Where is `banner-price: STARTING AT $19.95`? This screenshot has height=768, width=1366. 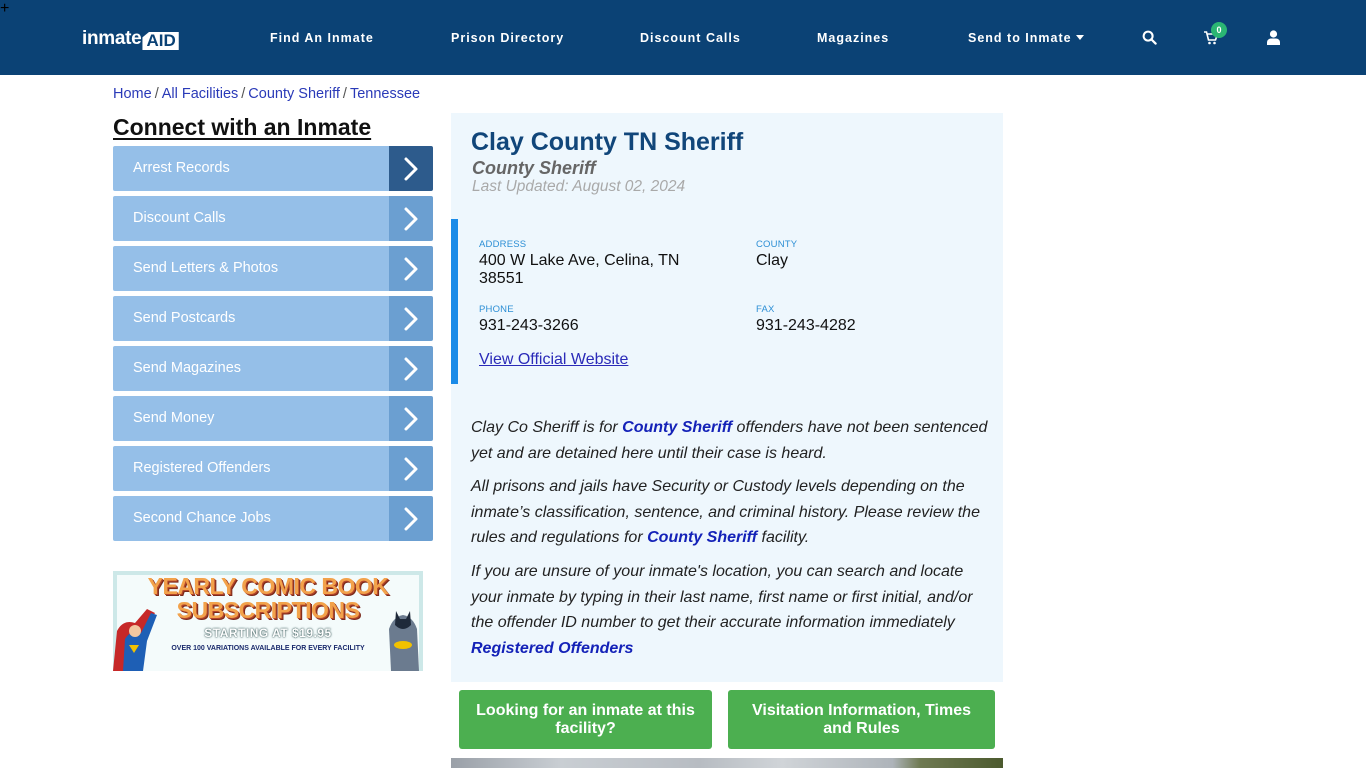 banner-price: STARTING AT $19.95 is located at coordinates (268, 633).